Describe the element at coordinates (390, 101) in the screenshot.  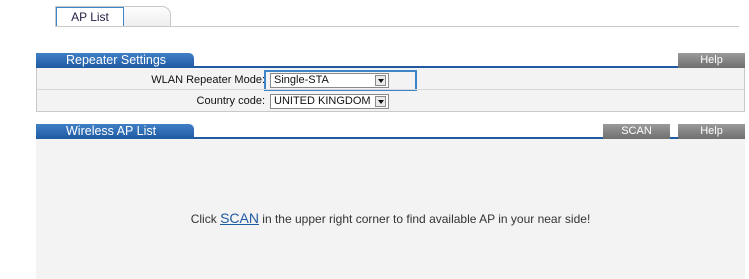
I see `row-country-code: Country code: UNITED KINGDOM` at that location.